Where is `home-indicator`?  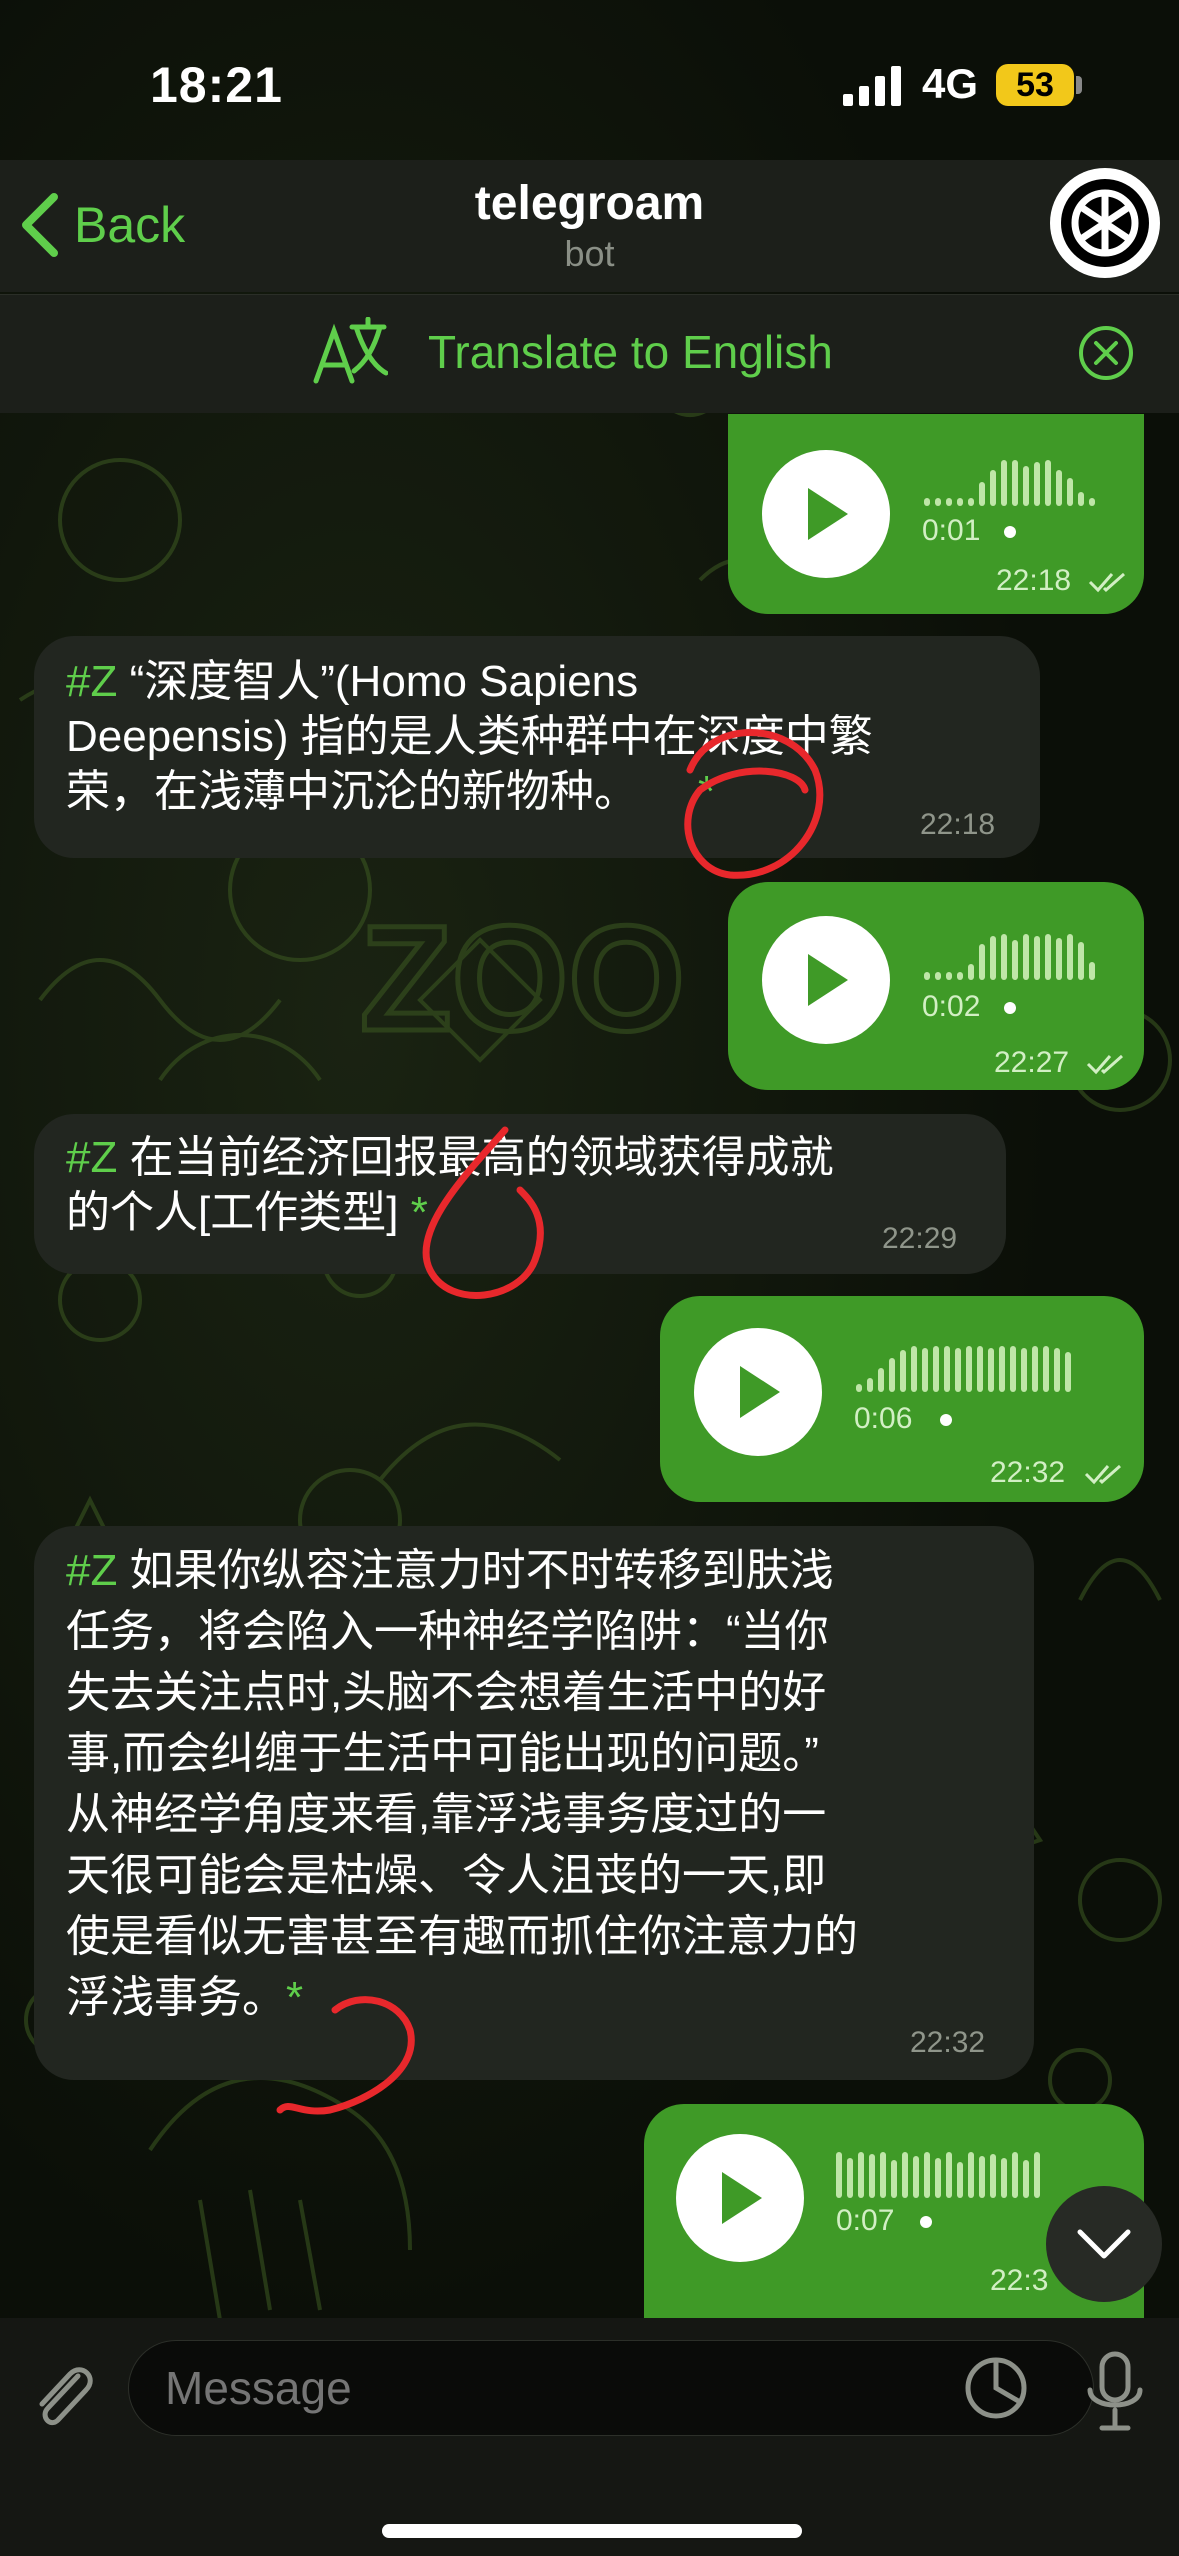
home-indicator is located at coordinates (592, 2531).